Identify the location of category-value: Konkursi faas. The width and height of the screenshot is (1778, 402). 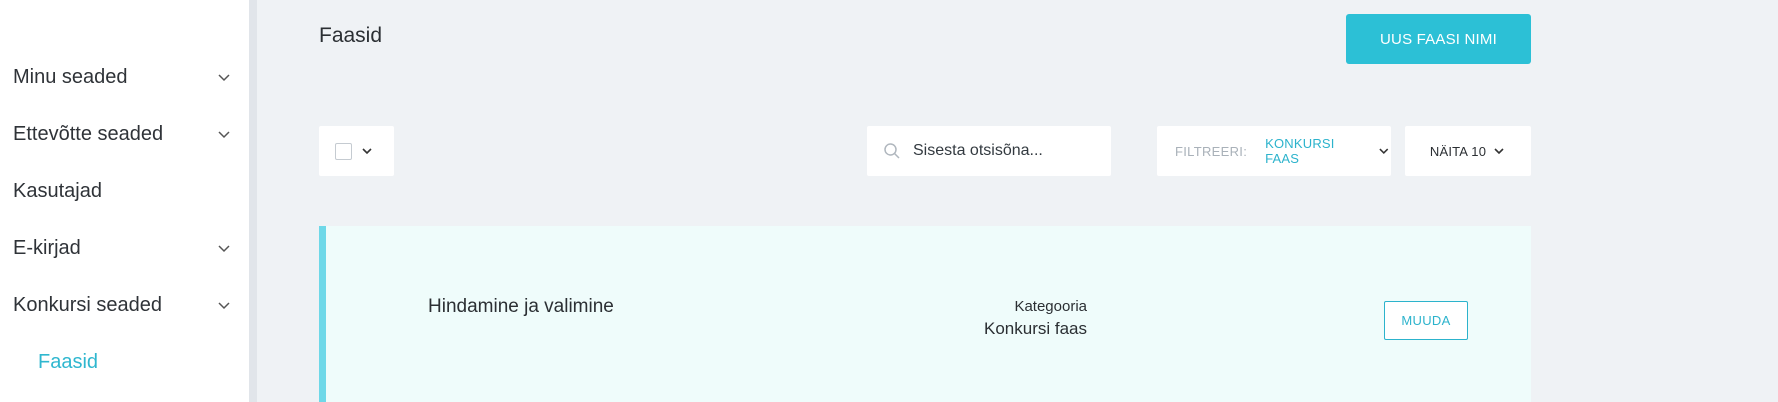
(1035, 328).